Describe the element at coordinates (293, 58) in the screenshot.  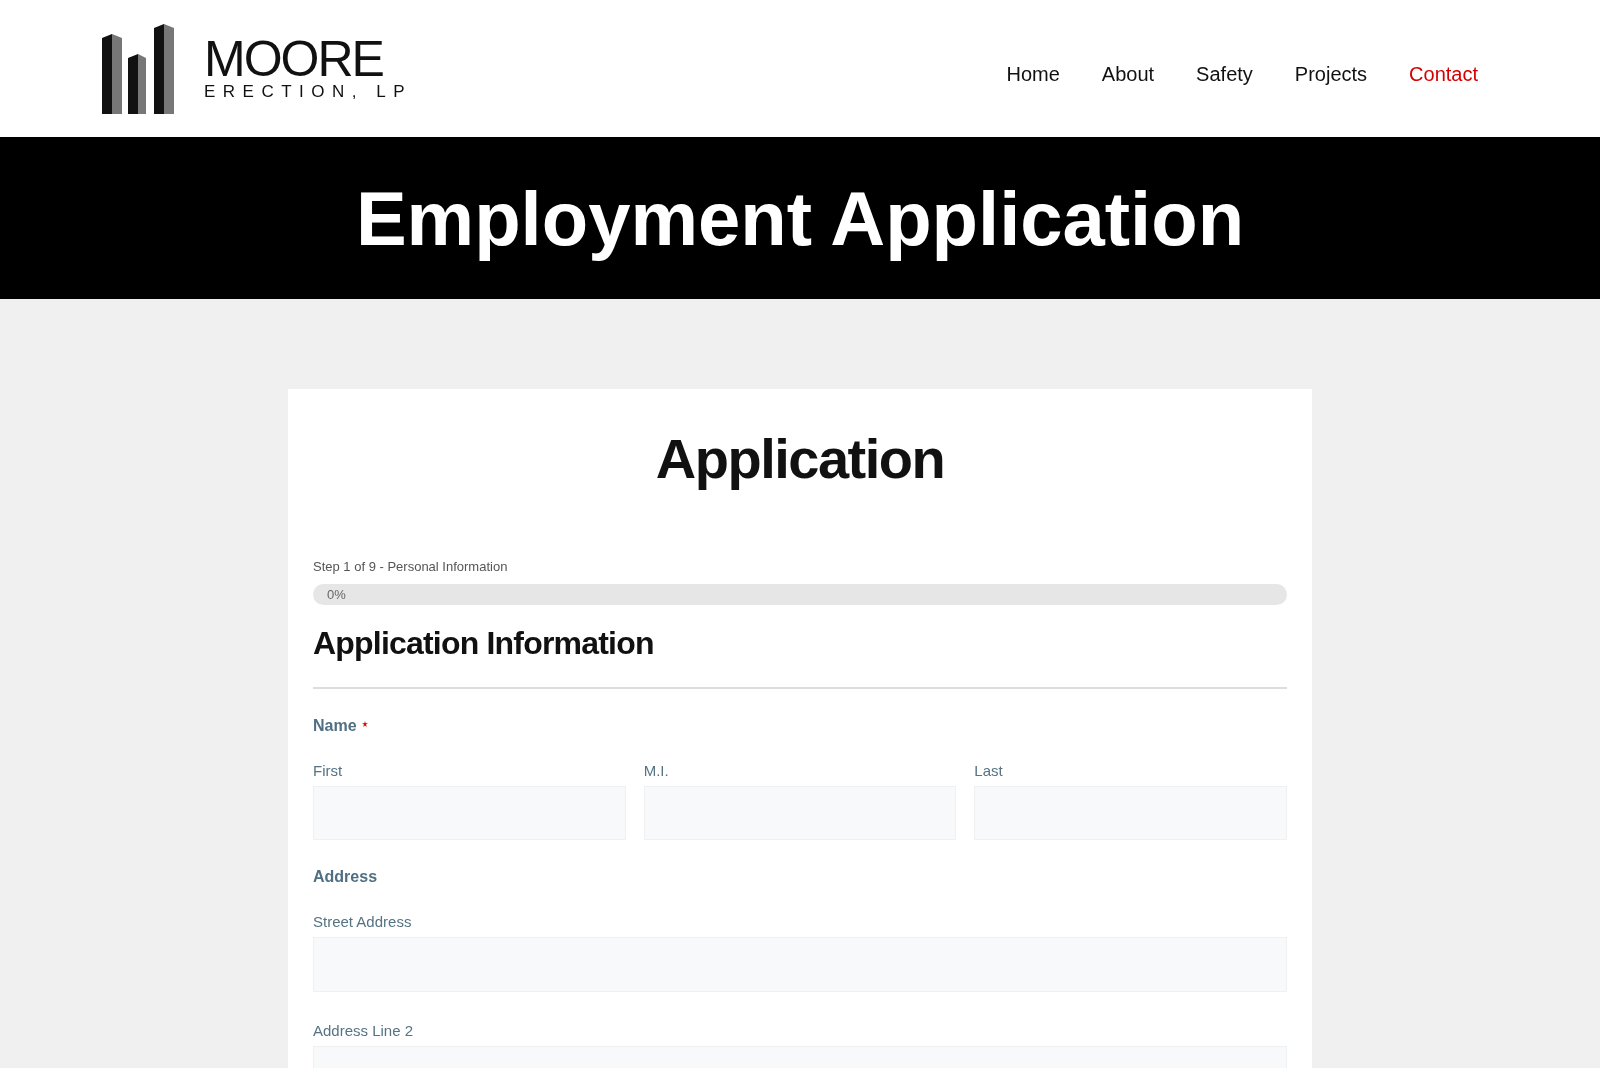
I see `logo-name: MOORE` at that location.